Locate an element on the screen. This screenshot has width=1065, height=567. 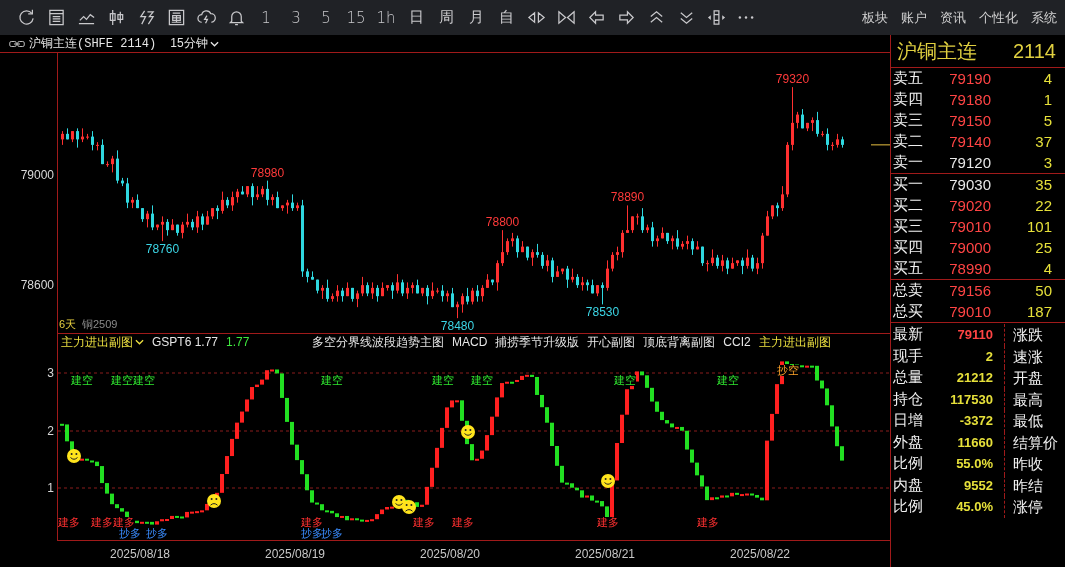
boxed-grid-icon is located at coordinates (176, 17).